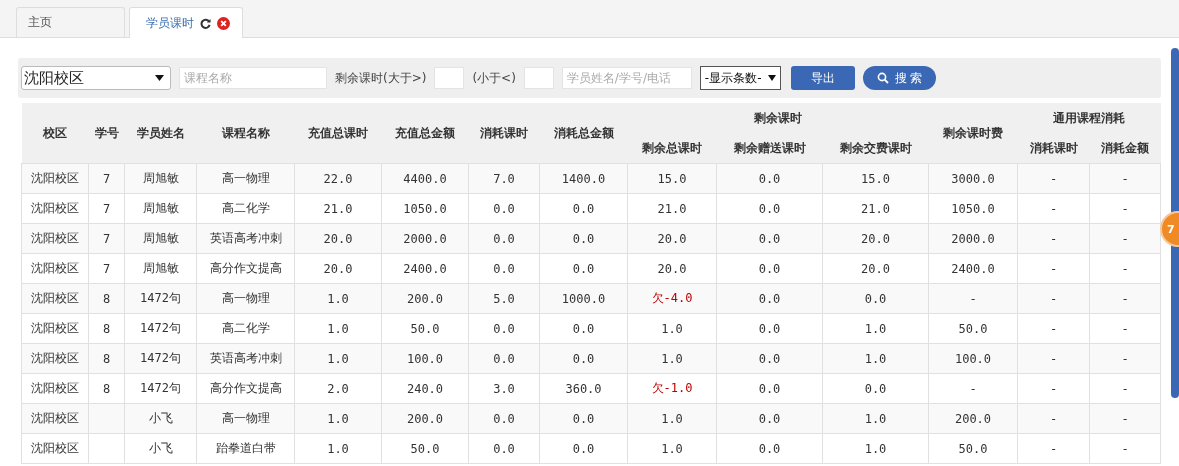 This screenshot has width=1179, height=466. I want to click on table-cell: 2400.0, so click(425, 268).